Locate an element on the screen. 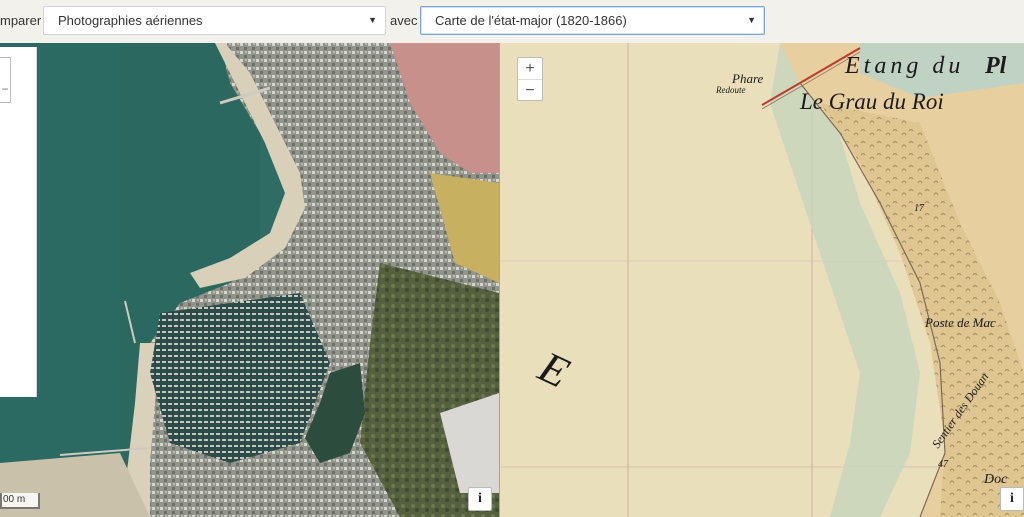 The image size is (1024, 517). info-button-left: i is located at coordinates (480, 499).